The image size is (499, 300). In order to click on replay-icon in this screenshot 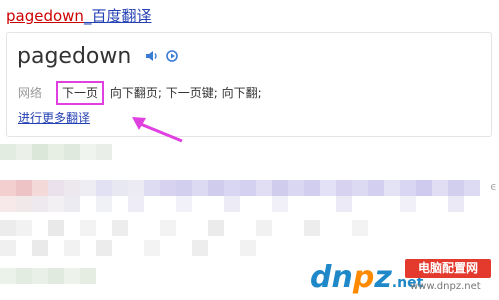, I will do `click(172, 56)`.